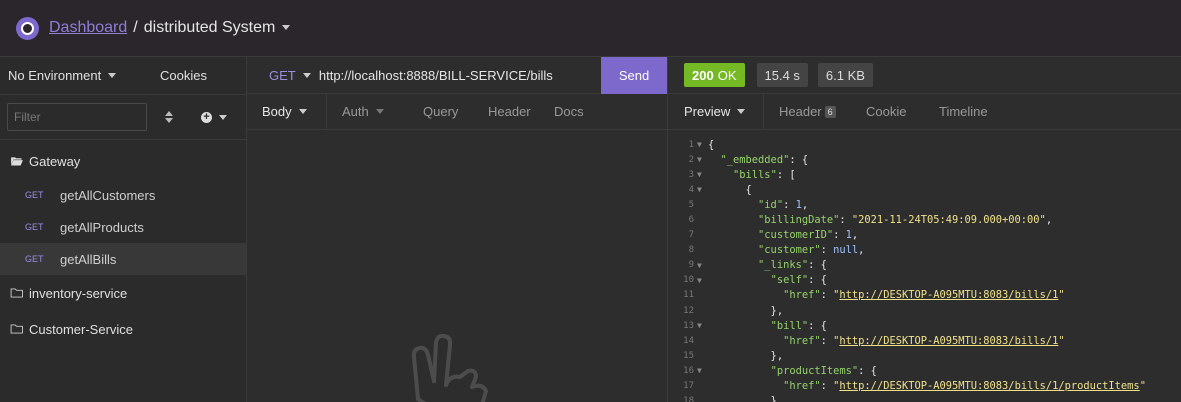 This screenshot has width=1181, height=402. What do you see at coordinates (730, 398) in the screenshot?
I see `code-line: 18 }` at bounding box center [730, 398].